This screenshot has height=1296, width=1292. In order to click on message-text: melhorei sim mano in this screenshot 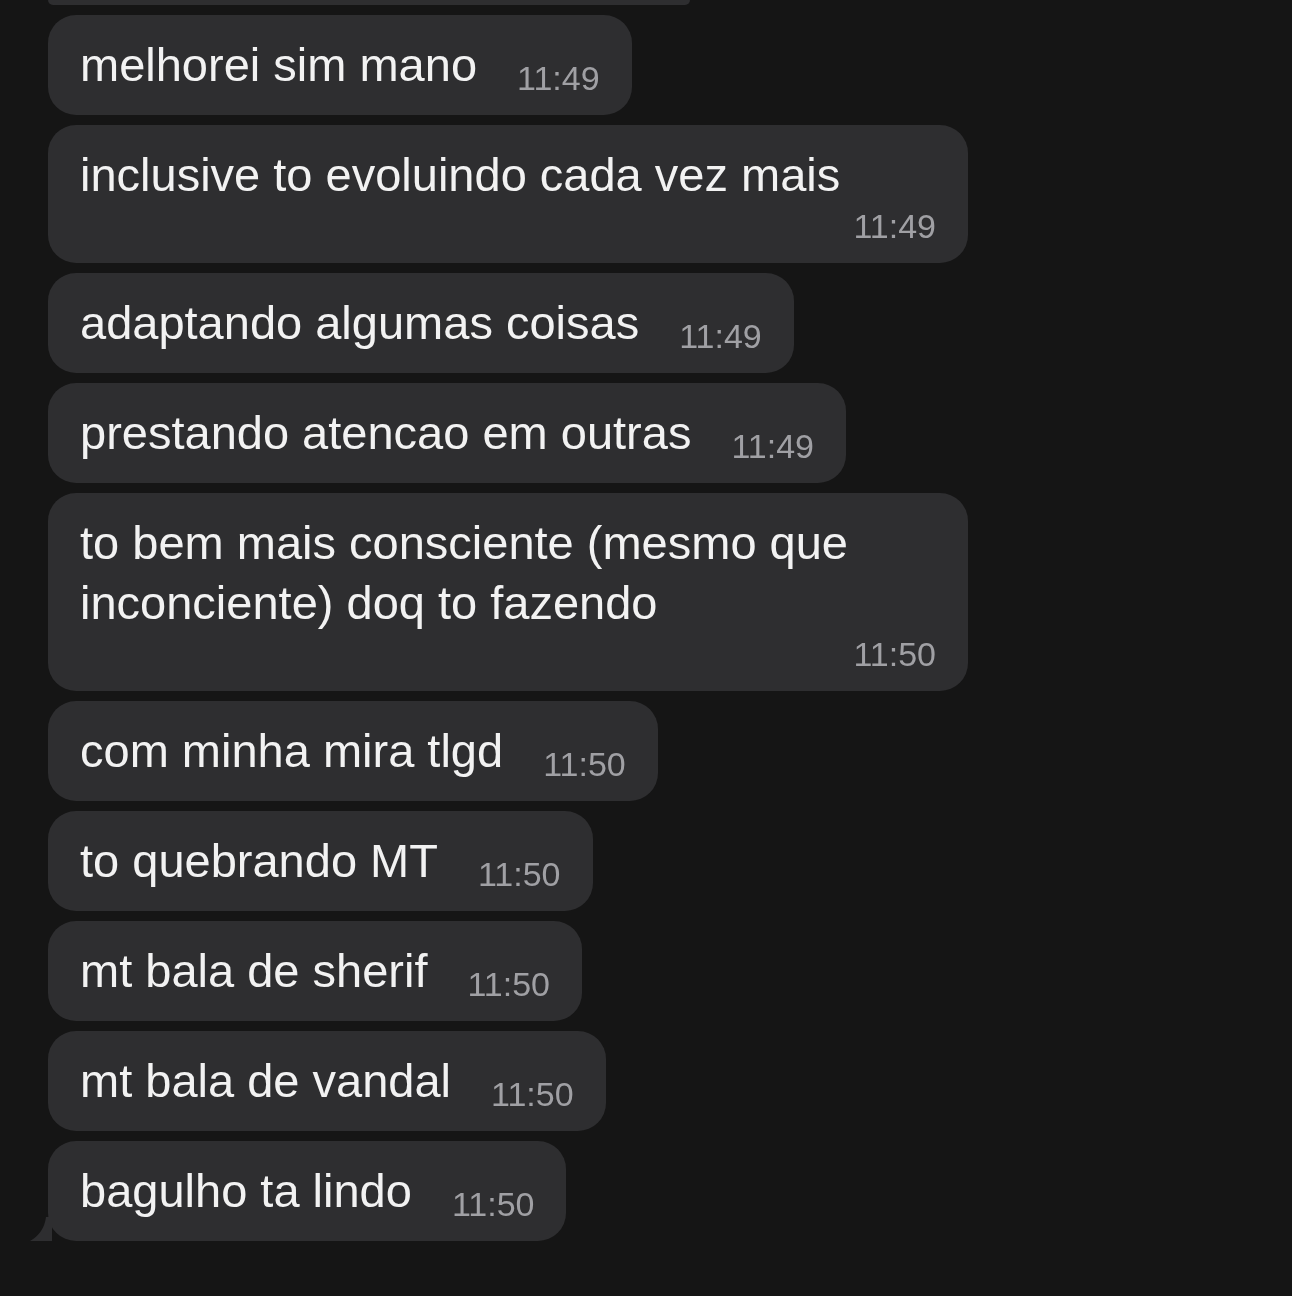, I will do `click(279, 65)`.